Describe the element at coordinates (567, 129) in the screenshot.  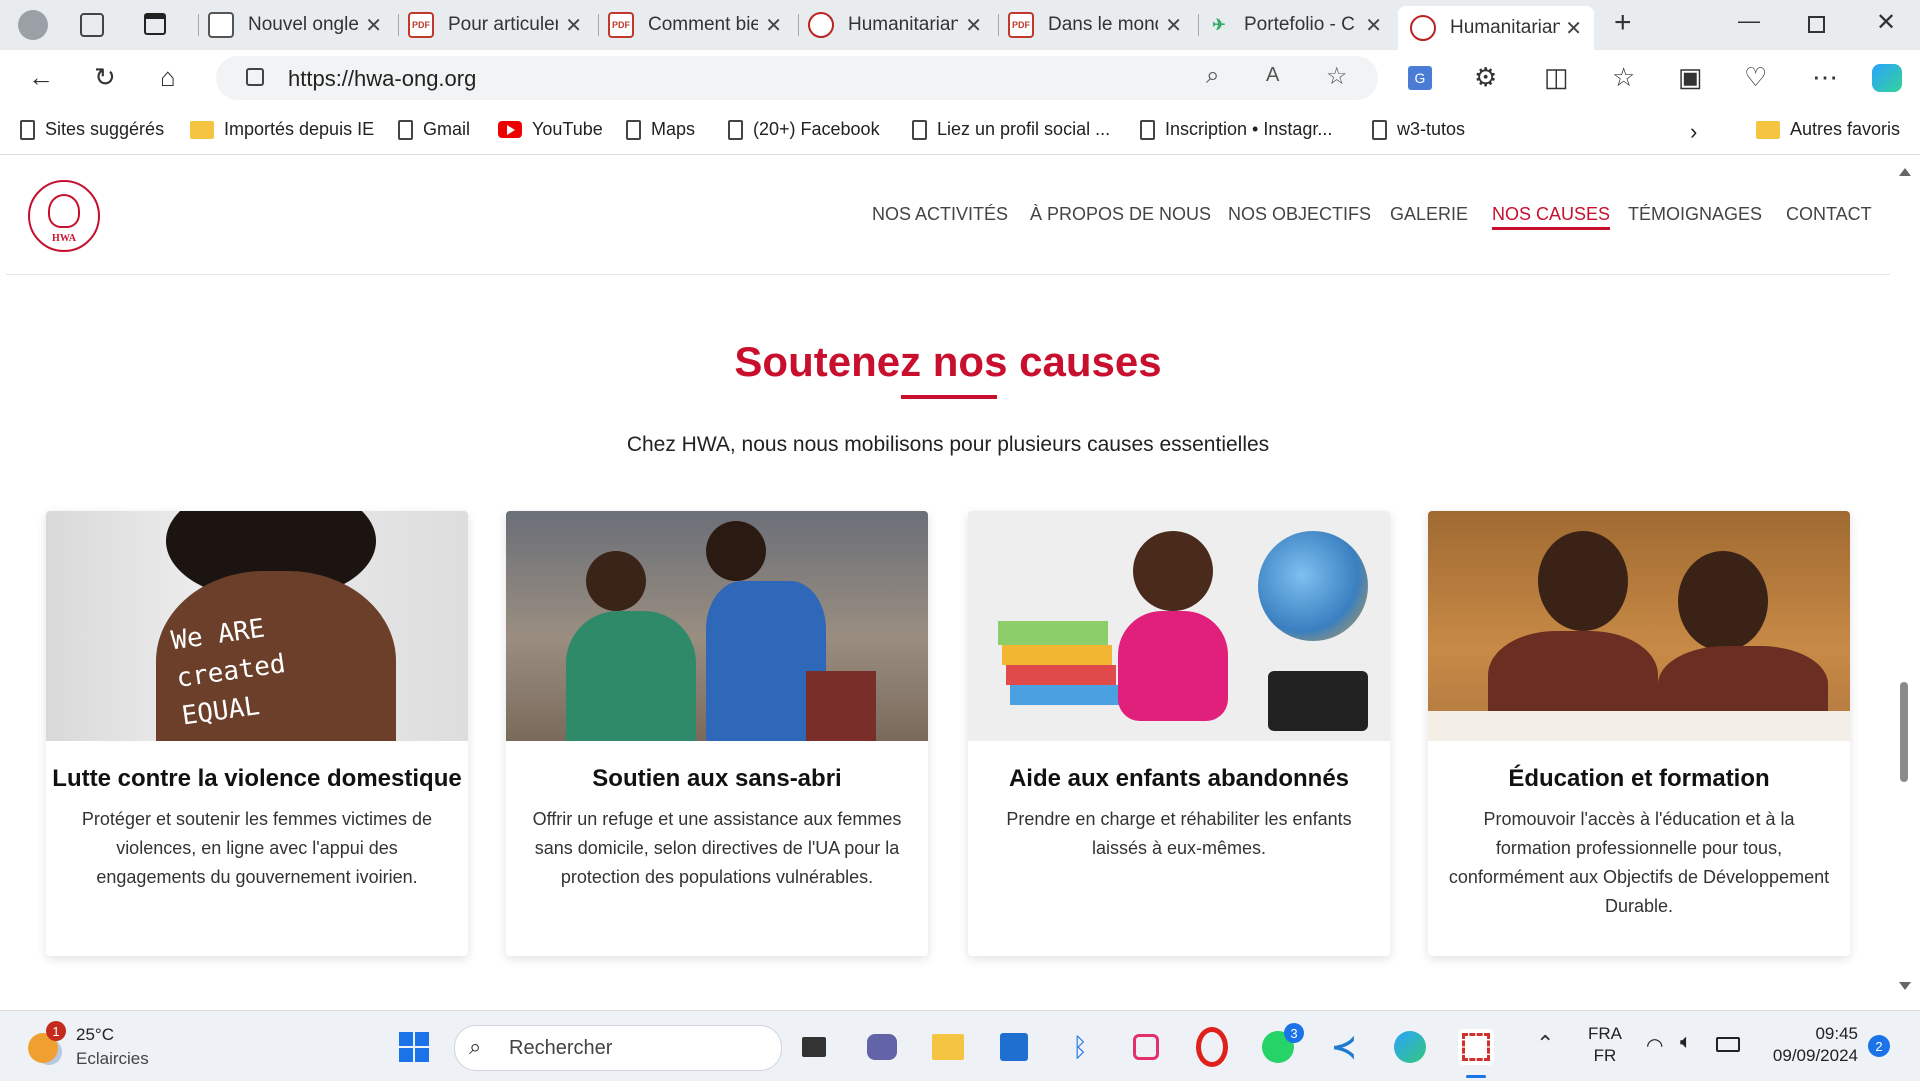
I see `bookmark-label: YouTube` at that location.